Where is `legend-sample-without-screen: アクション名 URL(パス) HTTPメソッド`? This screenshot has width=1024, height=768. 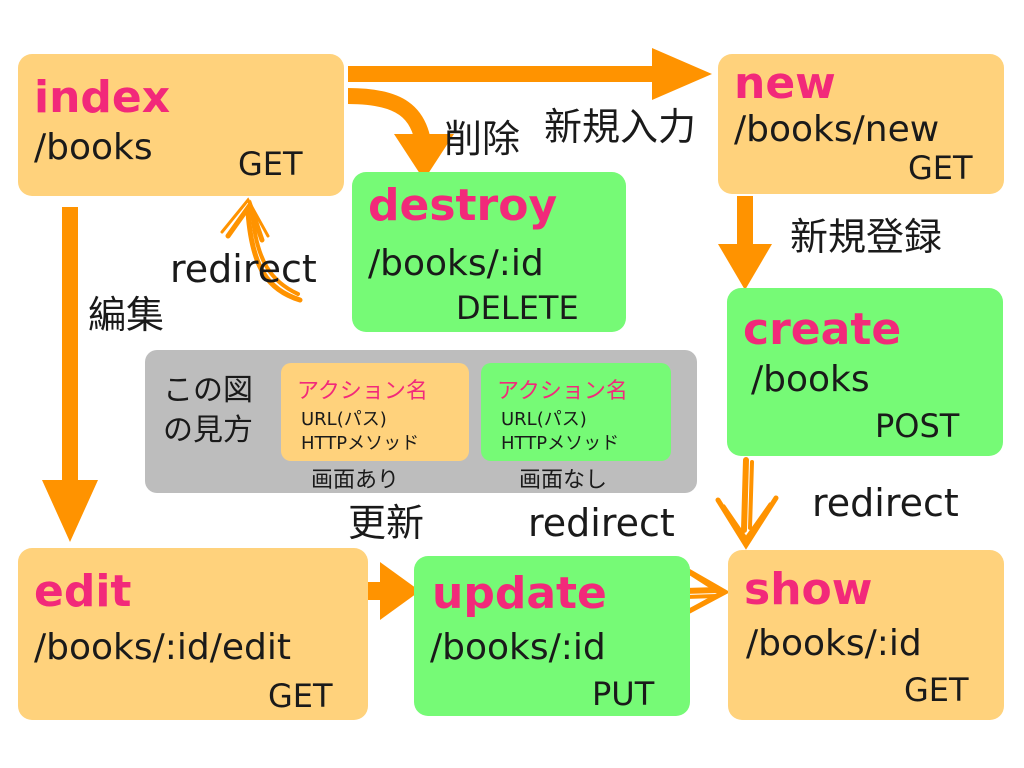
legend-sample-without-screen: アクション名 URL(パス) HTTPメソッド is located at coordinates (576, 412).